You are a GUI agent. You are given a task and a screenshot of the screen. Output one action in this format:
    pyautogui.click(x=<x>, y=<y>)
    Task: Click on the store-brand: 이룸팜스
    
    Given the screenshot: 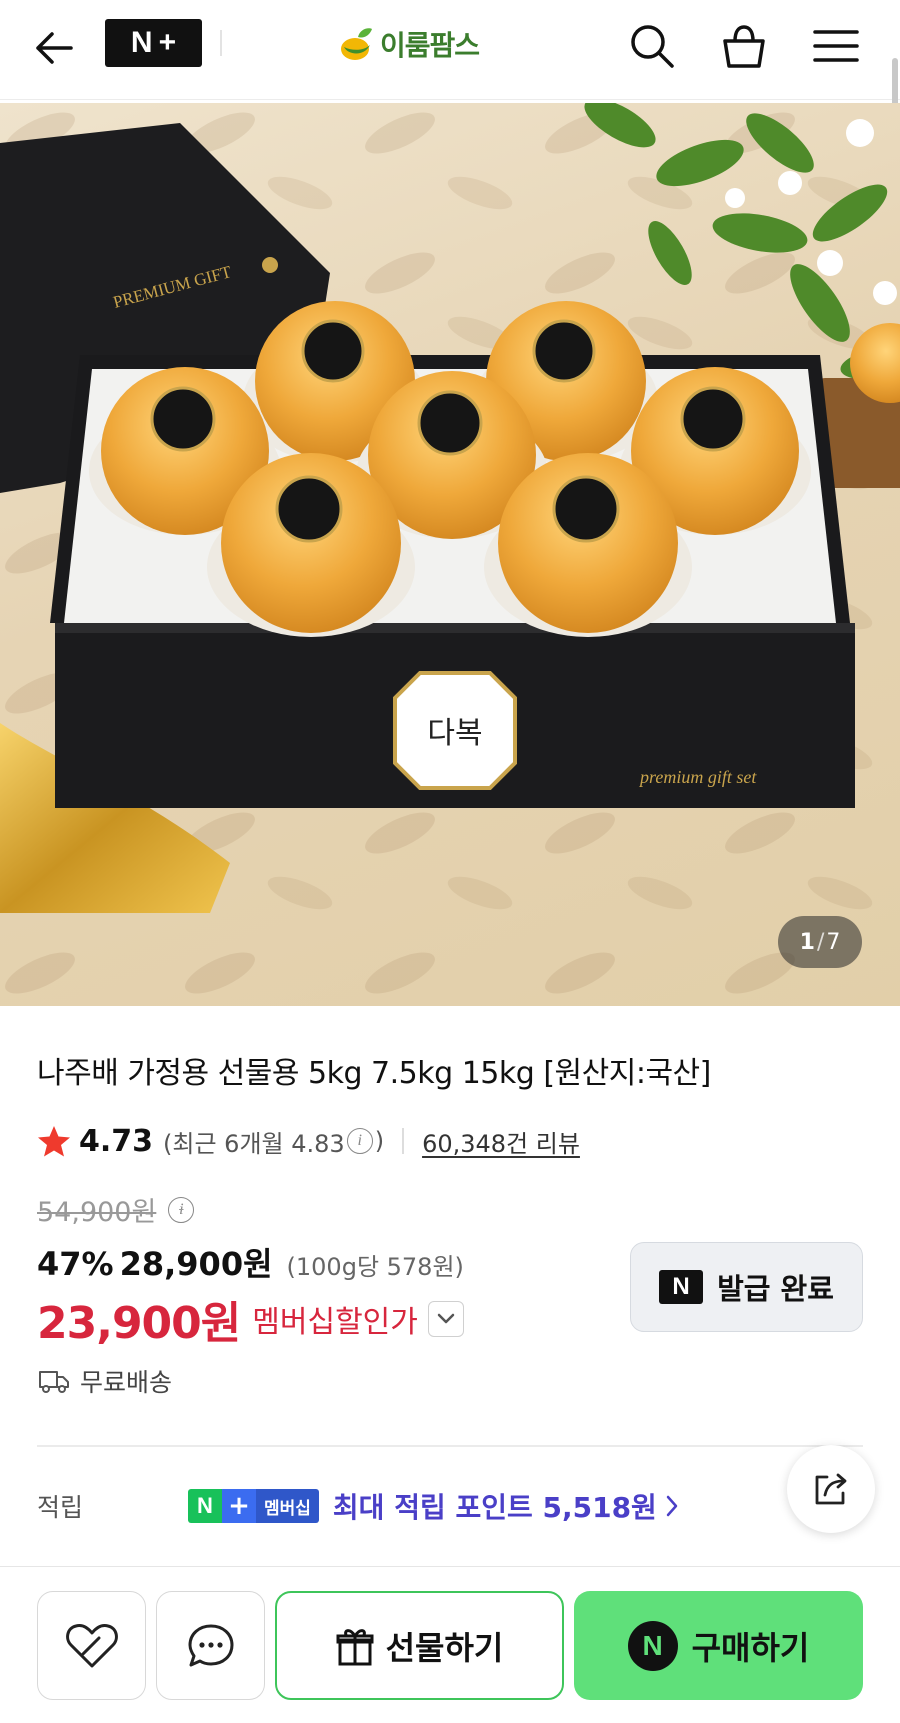 What is the action you would take?
    pyautogui.click(x=409, y=44)
    